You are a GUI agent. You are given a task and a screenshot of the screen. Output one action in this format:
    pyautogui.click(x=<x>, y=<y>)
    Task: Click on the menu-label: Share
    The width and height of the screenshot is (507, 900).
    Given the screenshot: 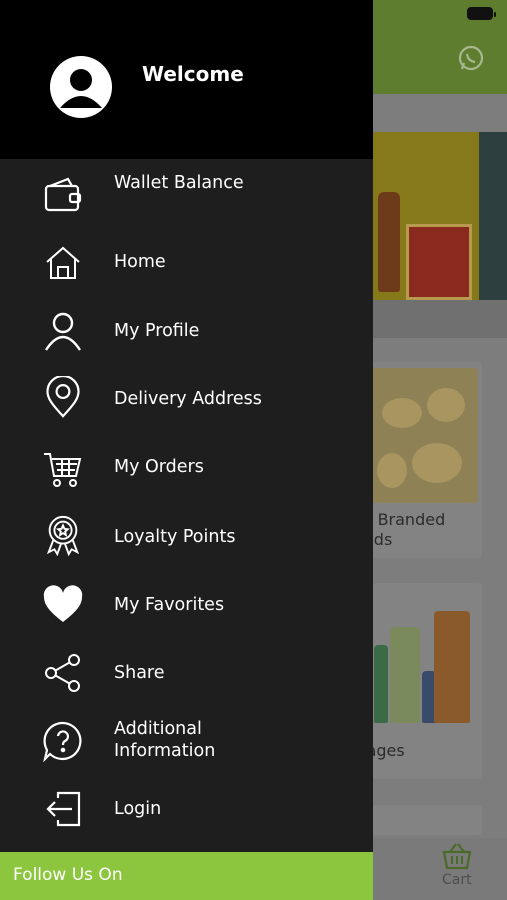 What is the action you would take?
    pyautogui.click(x=139, y=673)
    